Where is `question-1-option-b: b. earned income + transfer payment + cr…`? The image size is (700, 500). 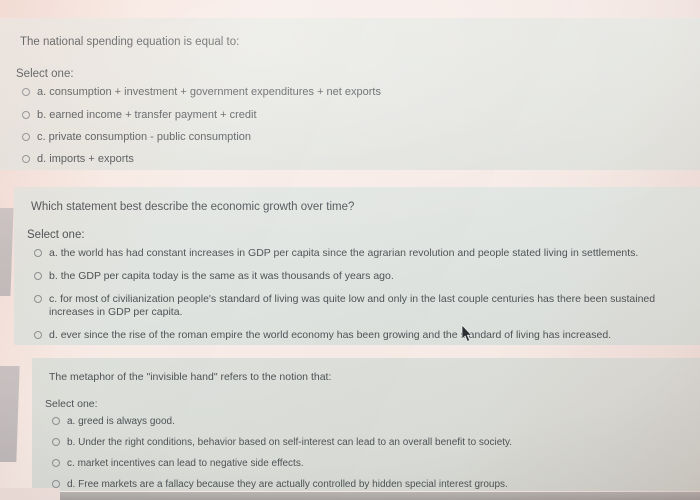 question-1-option-b: b. earned income + transfer payment + cr… is located at coordinates (342, 115).